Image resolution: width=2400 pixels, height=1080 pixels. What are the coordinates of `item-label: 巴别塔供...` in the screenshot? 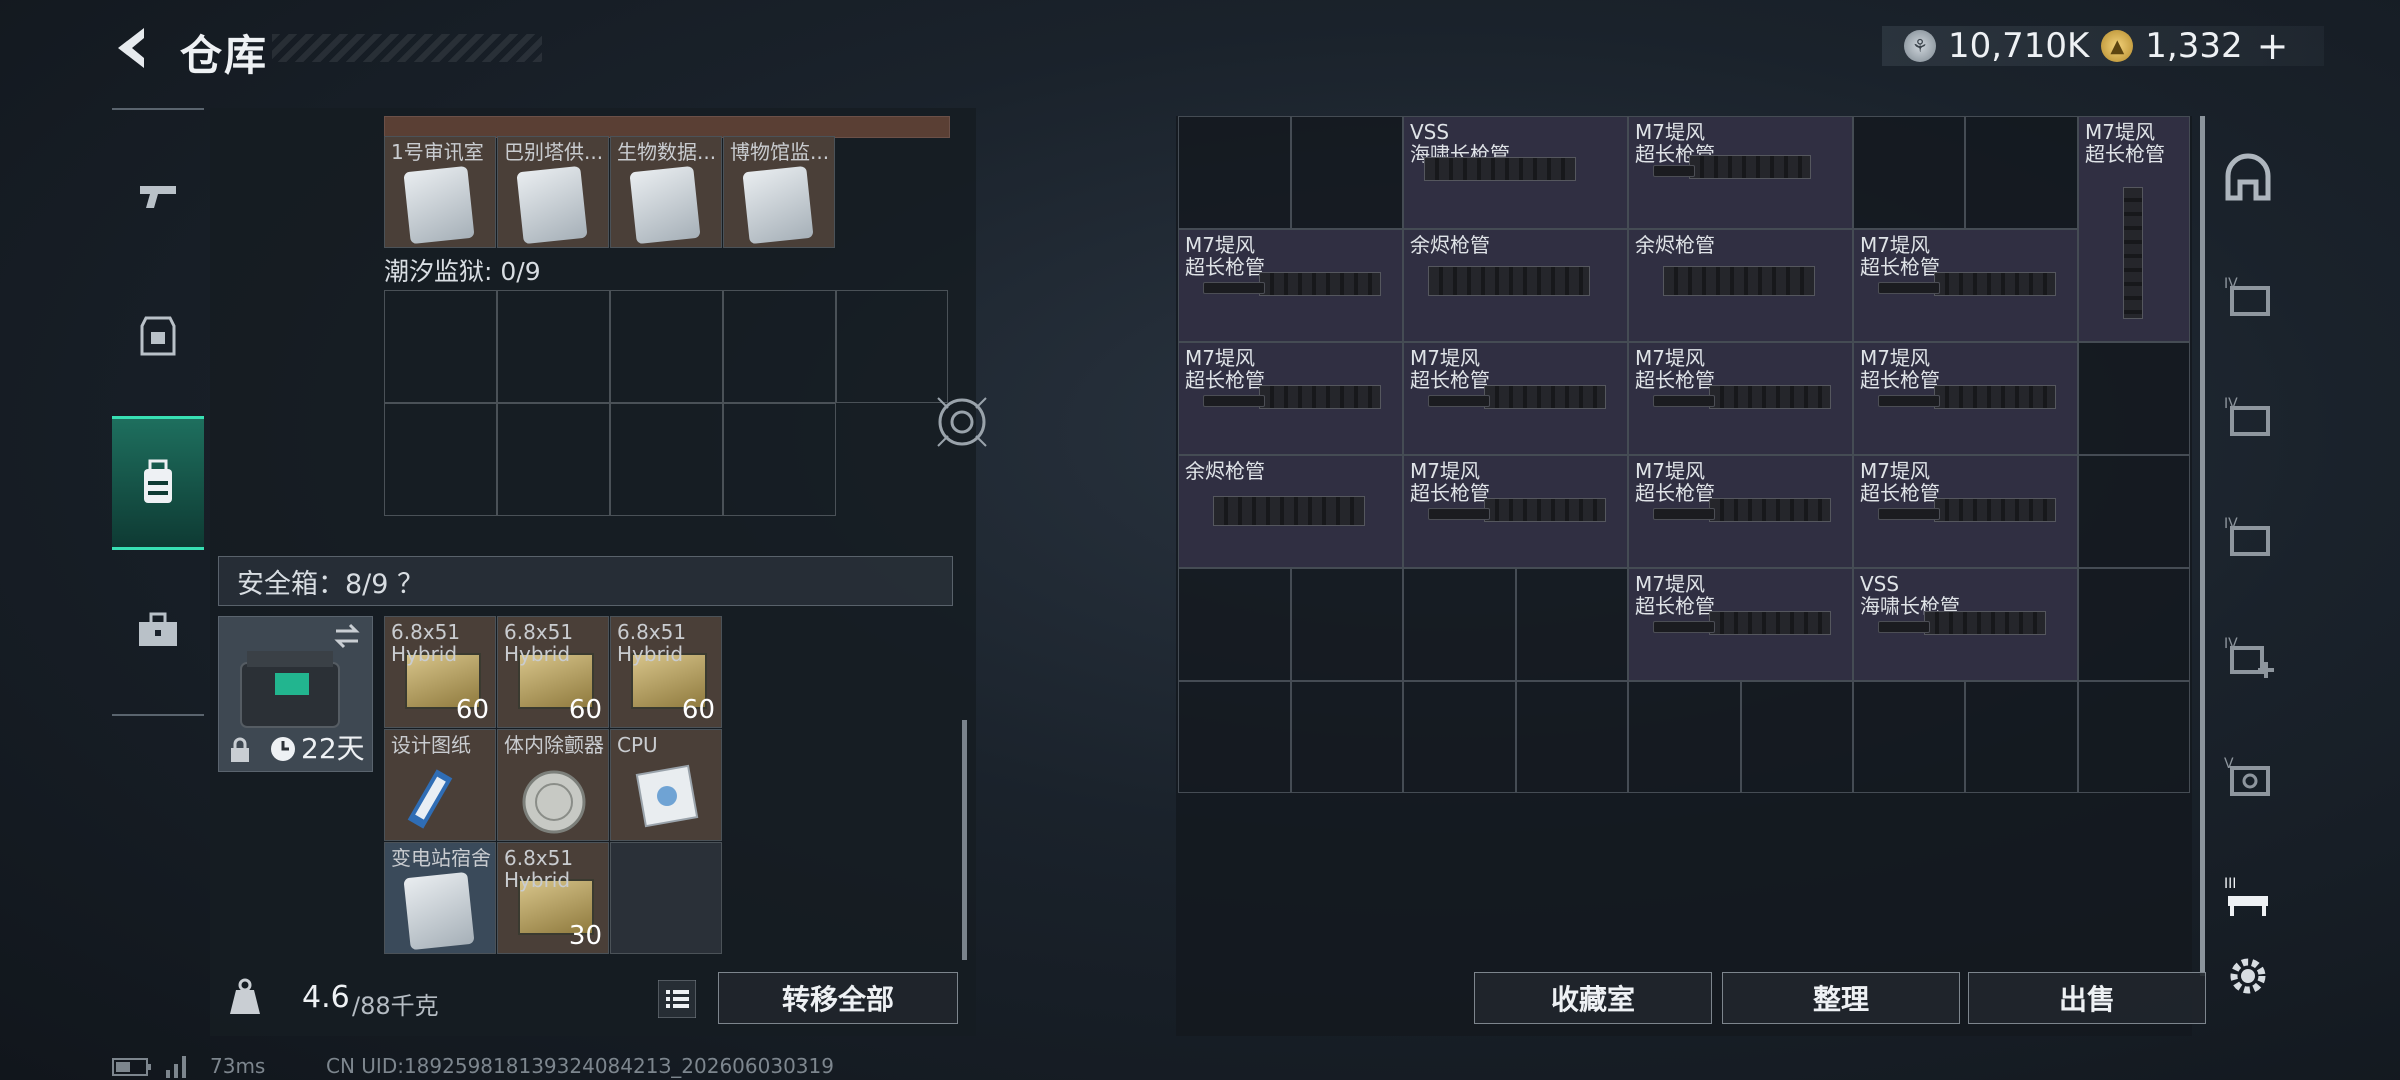 It's located at (554, 152).